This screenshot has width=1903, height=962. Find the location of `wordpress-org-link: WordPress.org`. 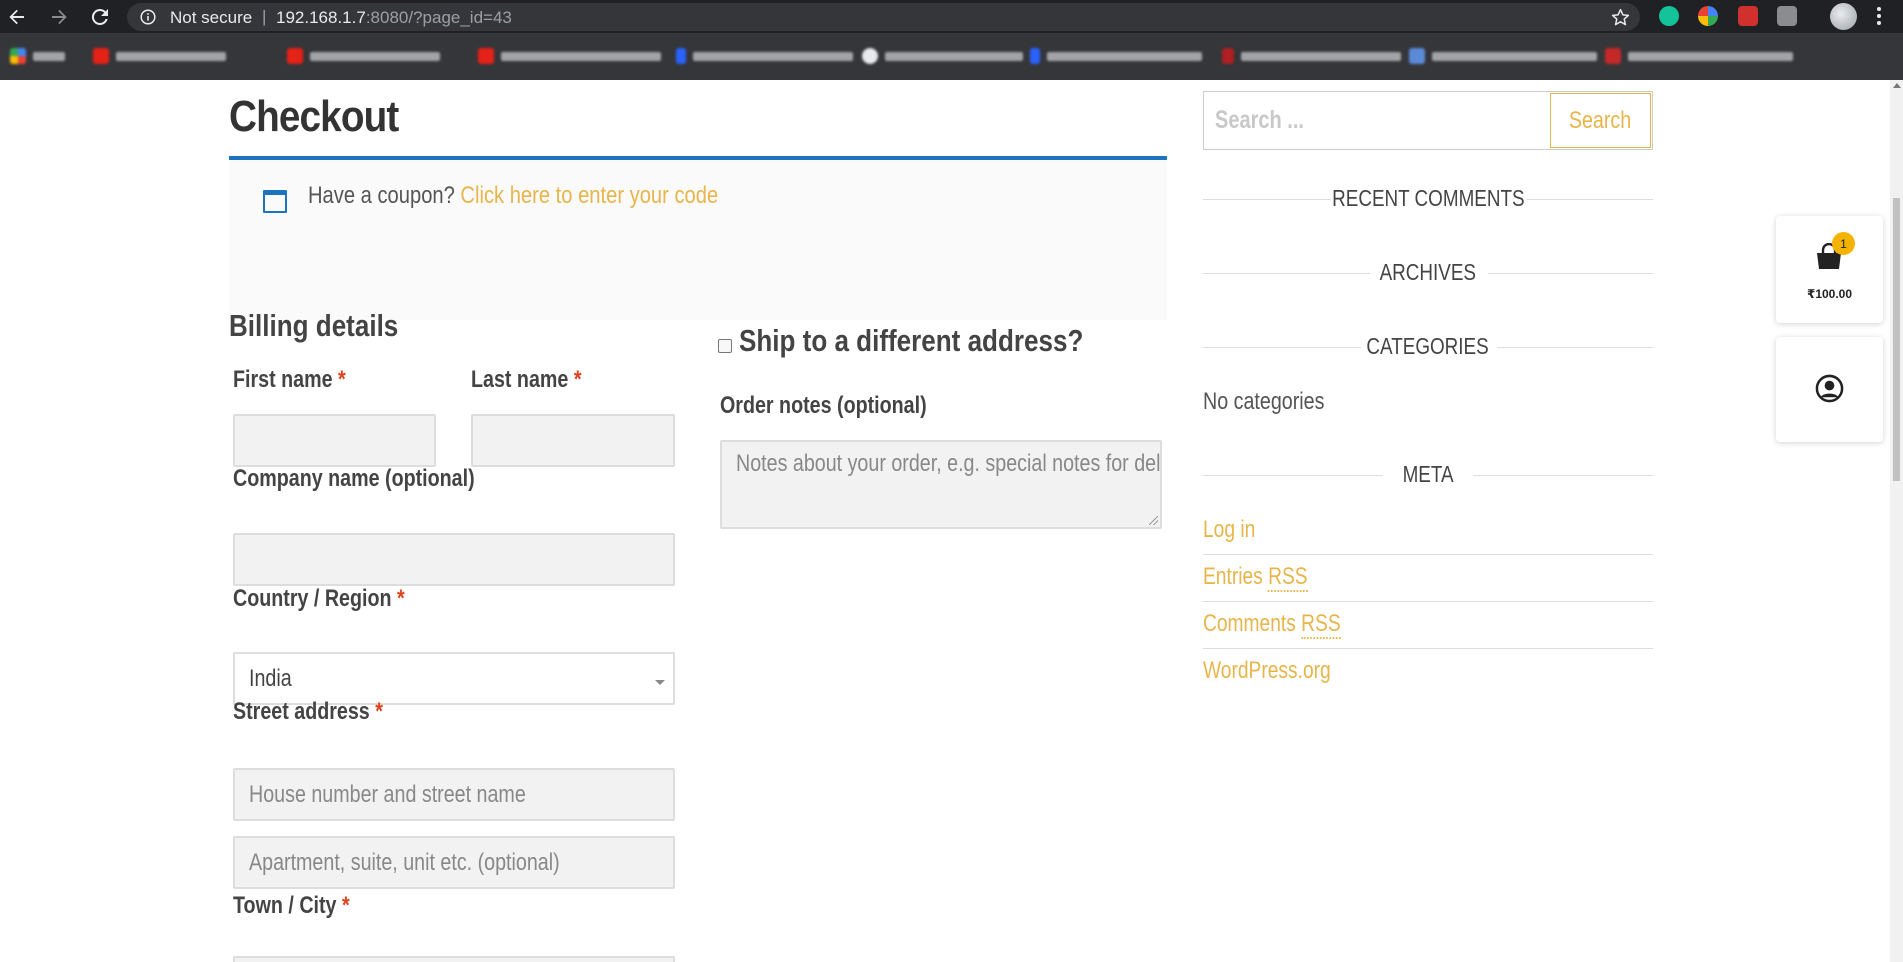

wordpress-org-link: WordPress.org is located at coordinates (1267, 671).